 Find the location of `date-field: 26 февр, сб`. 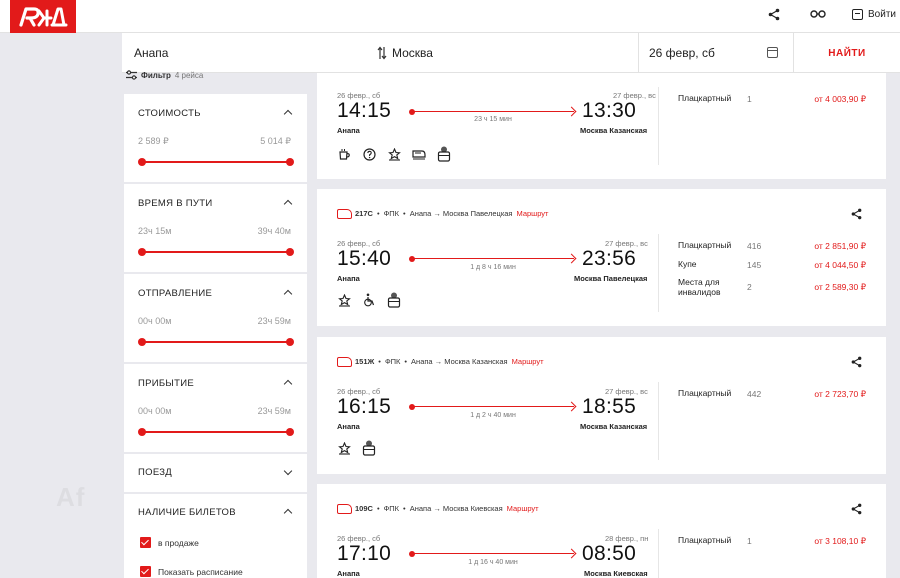

date-field: 26 февр, сб is located at coordinates (709, 53).